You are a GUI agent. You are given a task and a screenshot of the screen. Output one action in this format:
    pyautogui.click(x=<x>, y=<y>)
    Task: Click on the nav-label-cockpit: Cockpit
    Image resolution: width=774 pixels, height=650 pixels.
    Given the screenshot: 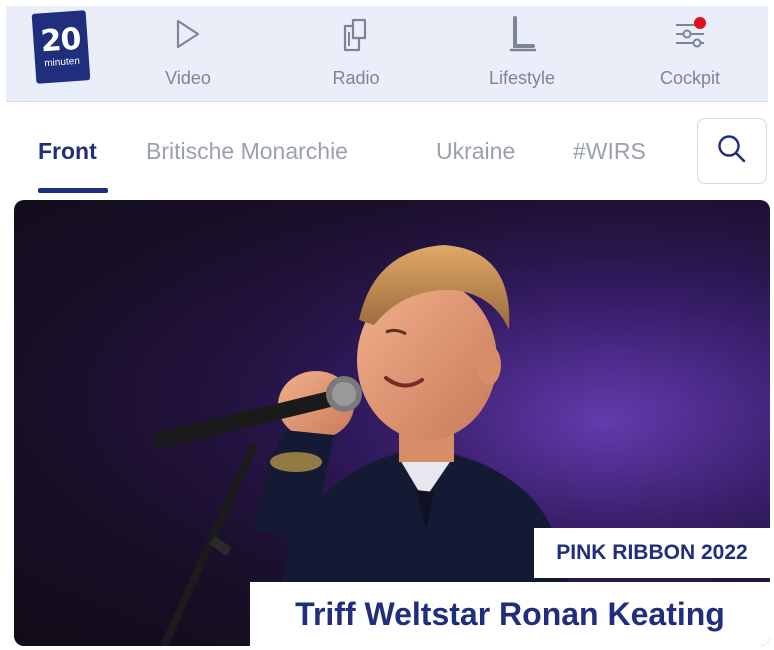 What is the action you would take?
    pyautogui.click(x=690, y=78)
    